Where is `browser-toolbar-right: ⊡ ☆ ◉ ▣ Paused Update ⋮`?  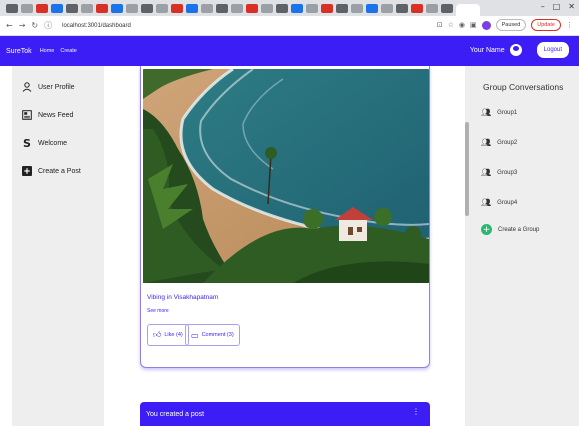
browser-toolbar-right: ⊡ ☆ ◉ ▣ Paused Update ⋮ is located at coordinates (505, 25).